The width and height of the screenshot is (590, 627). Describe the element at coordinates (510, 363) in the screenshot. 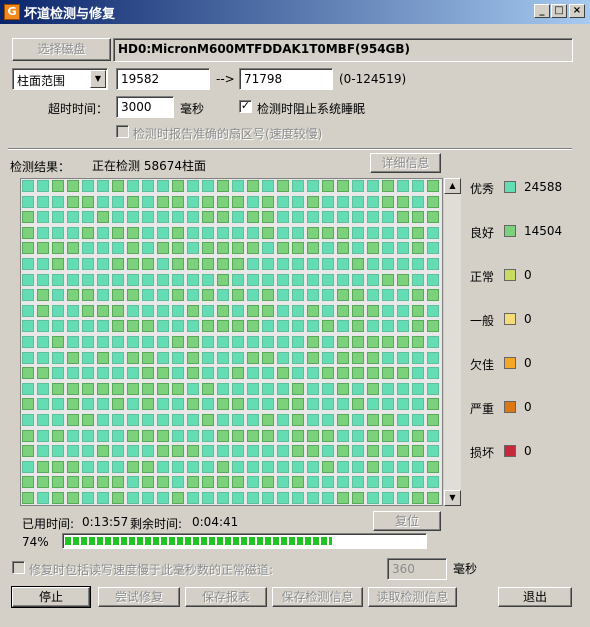

I see `legend-swatch` at that location.